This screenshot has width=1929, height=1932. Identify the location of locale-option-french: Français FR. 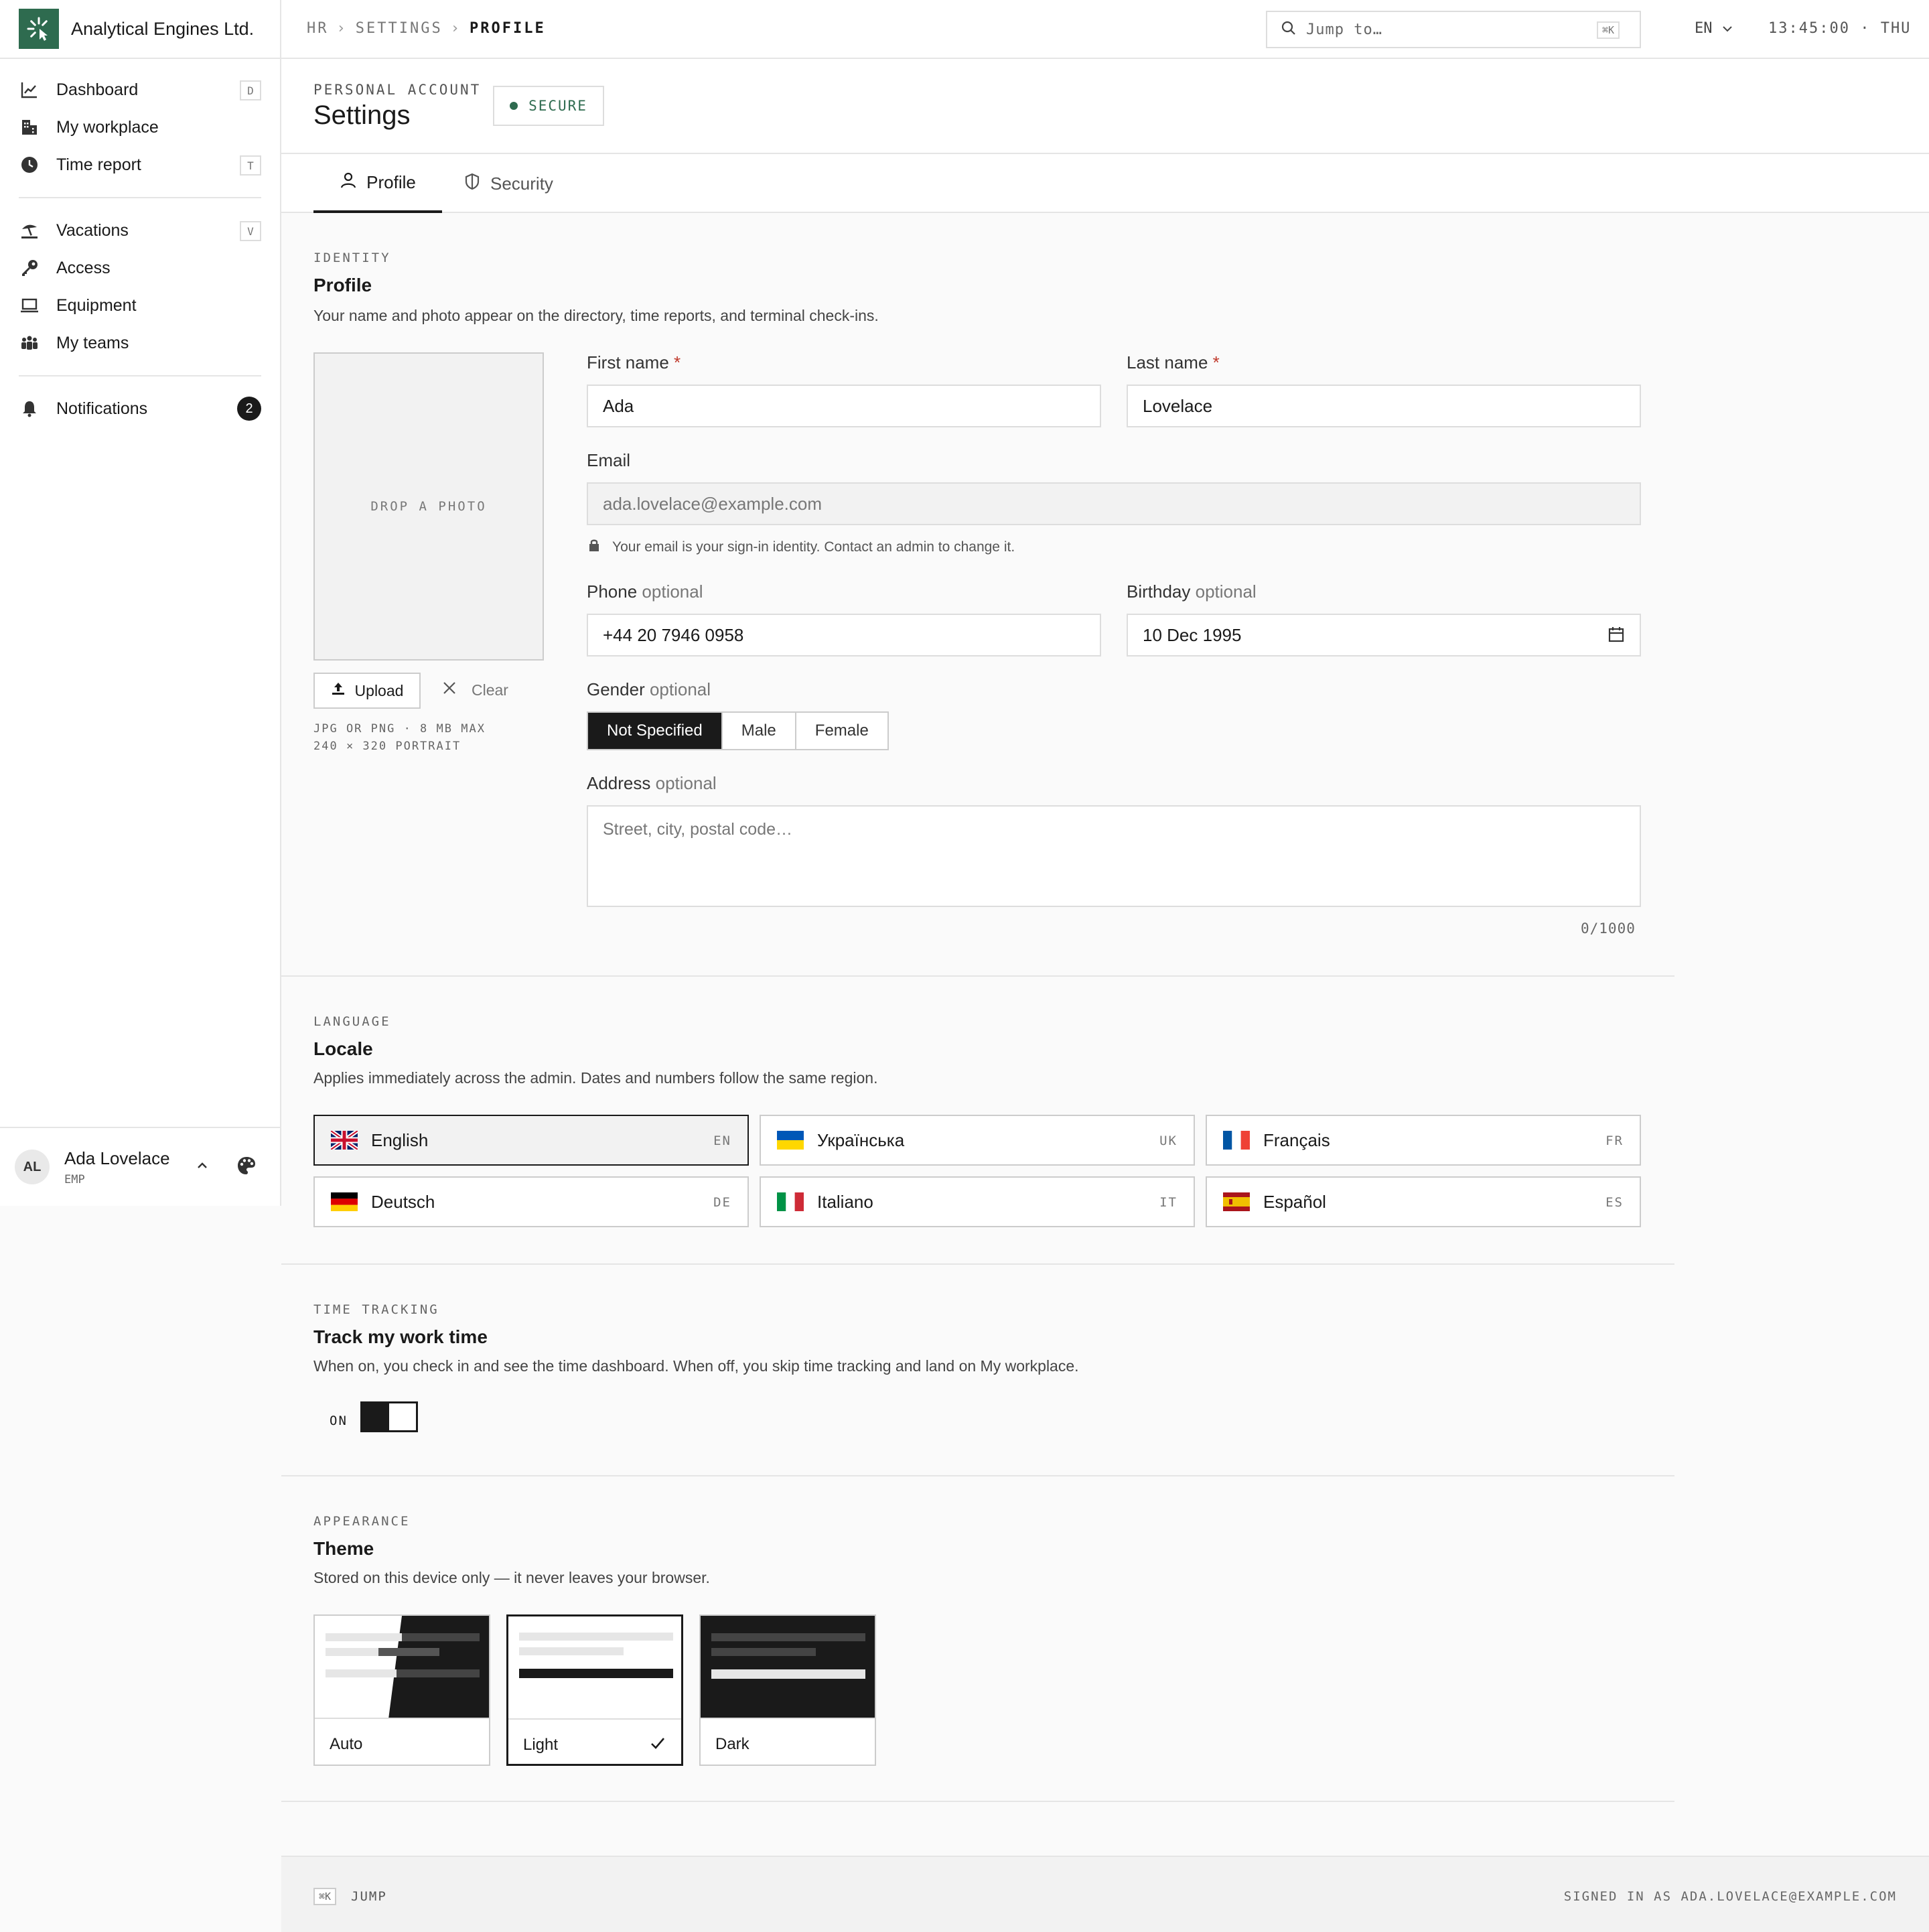
(1423, 1140).